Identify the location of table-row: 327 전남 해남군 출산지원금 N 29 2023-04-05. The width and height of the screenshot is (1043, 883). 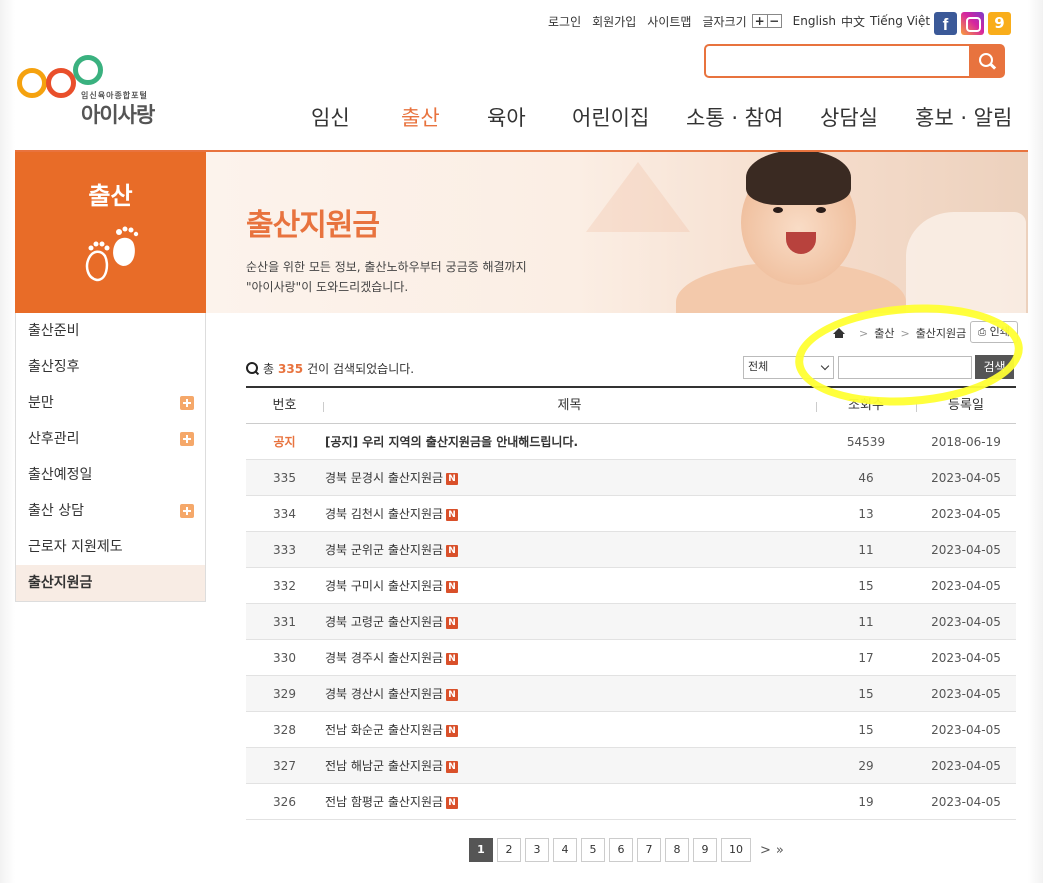
(631, 766).